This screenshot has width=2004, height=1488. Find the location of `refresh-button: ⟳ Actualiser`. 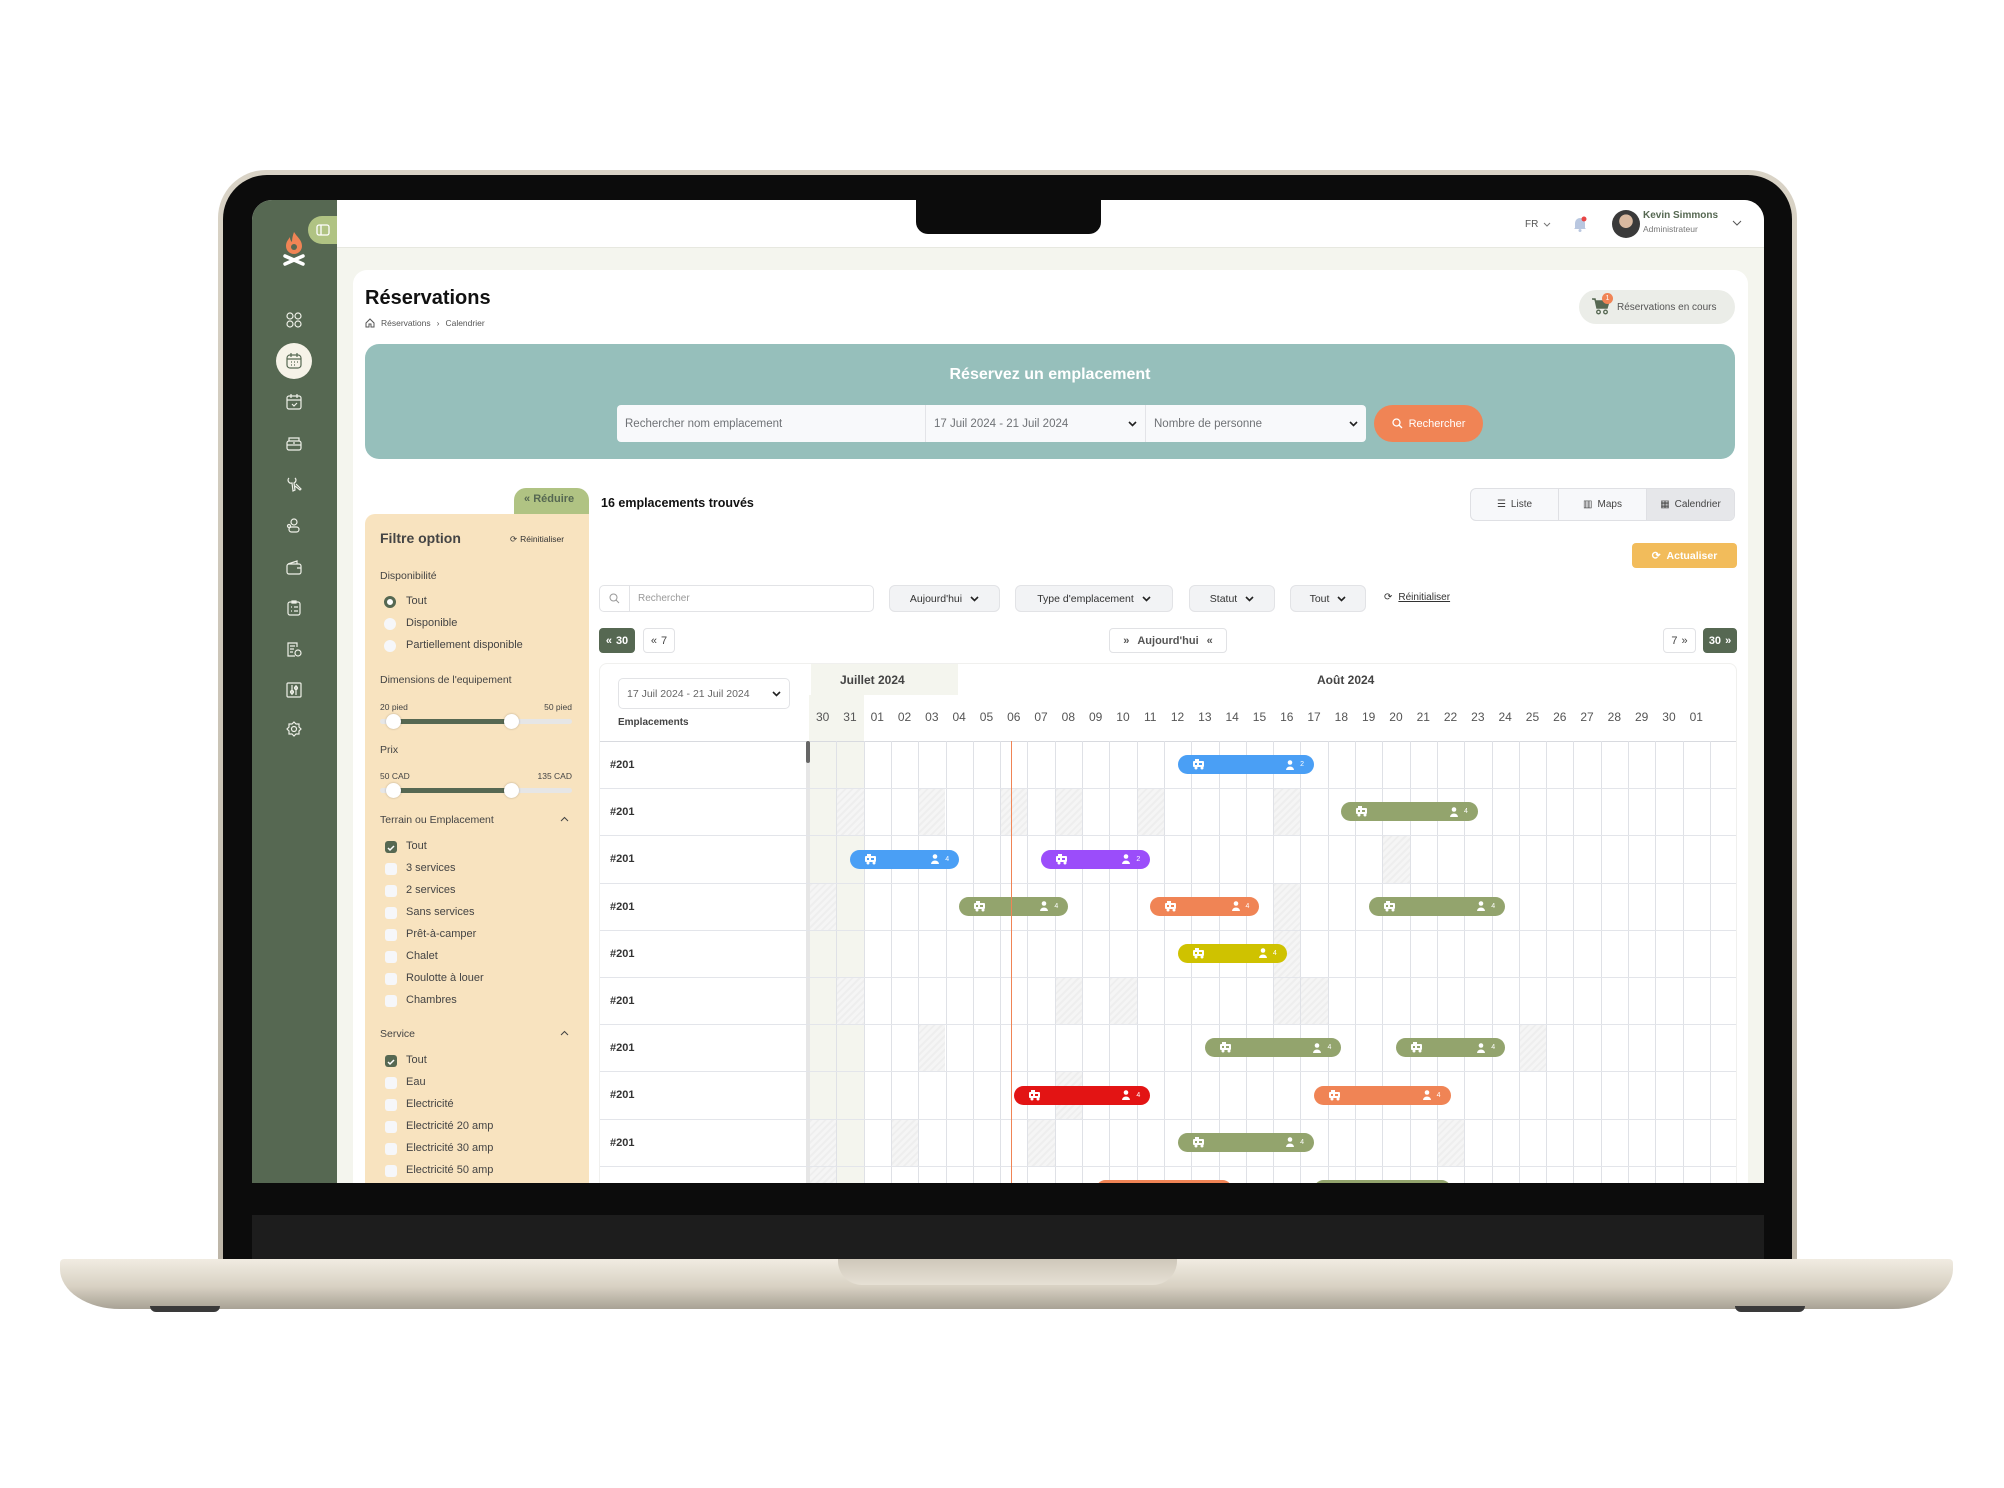

refresh-button: ⟳ Actualiser is located at coordinates (1684, 555).